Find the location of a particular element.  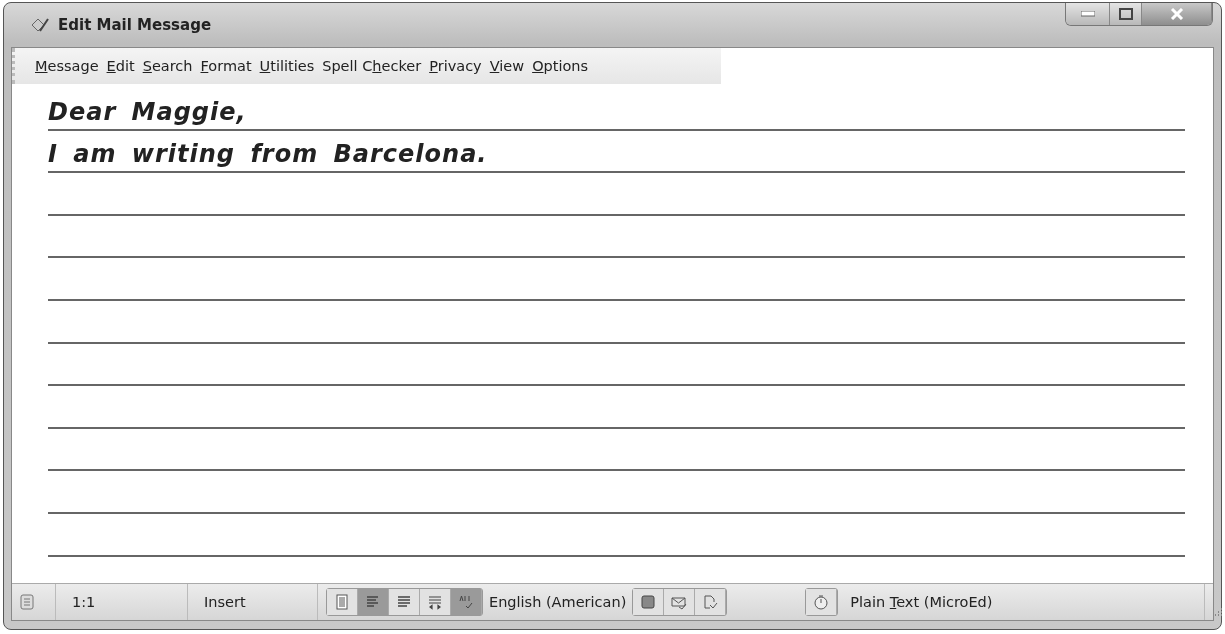

menu-item: Message is located at coordinates (67, 66).